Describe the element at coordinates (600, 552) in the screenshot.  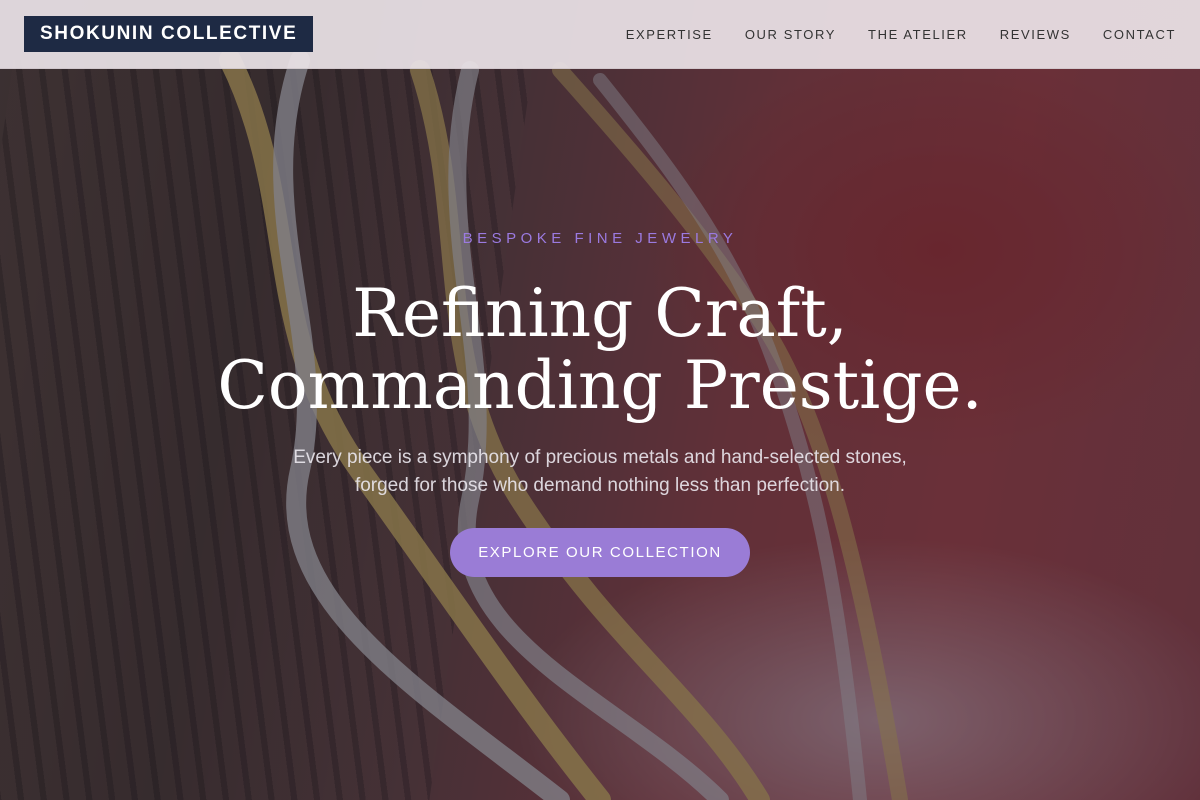
I see `explore-collection-button: EXPLORE OUR COLLECTION` at that location.